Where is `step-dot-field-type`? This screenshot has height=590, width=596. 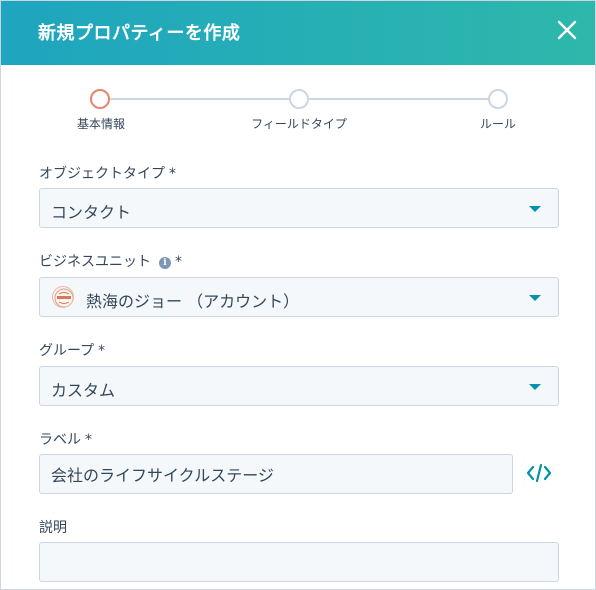
step-dot-field-type is located at coordinates (299, 99).